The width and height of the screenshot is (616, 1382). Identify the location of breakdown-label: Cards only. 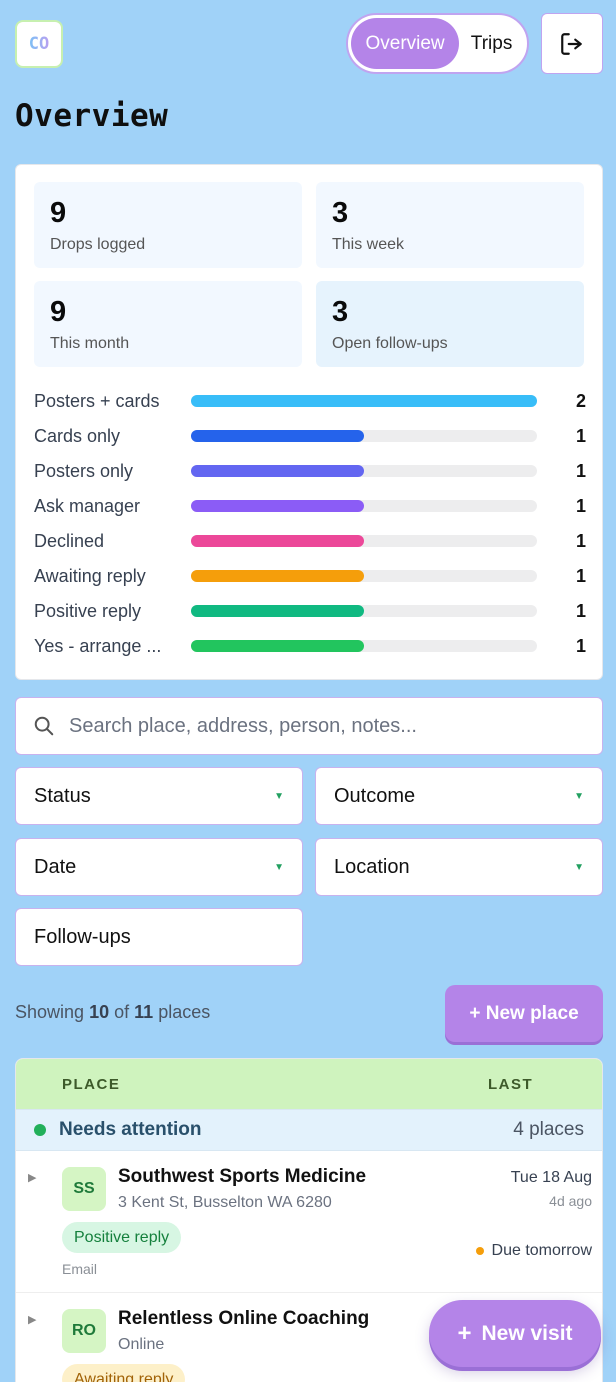
(77, 435).